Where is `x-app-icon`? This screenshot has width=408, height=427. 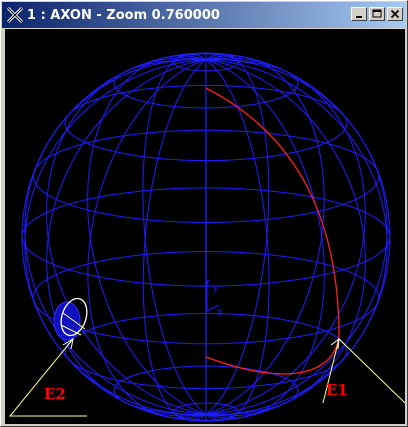
x-app-icon is located at coordinates (15, 15).